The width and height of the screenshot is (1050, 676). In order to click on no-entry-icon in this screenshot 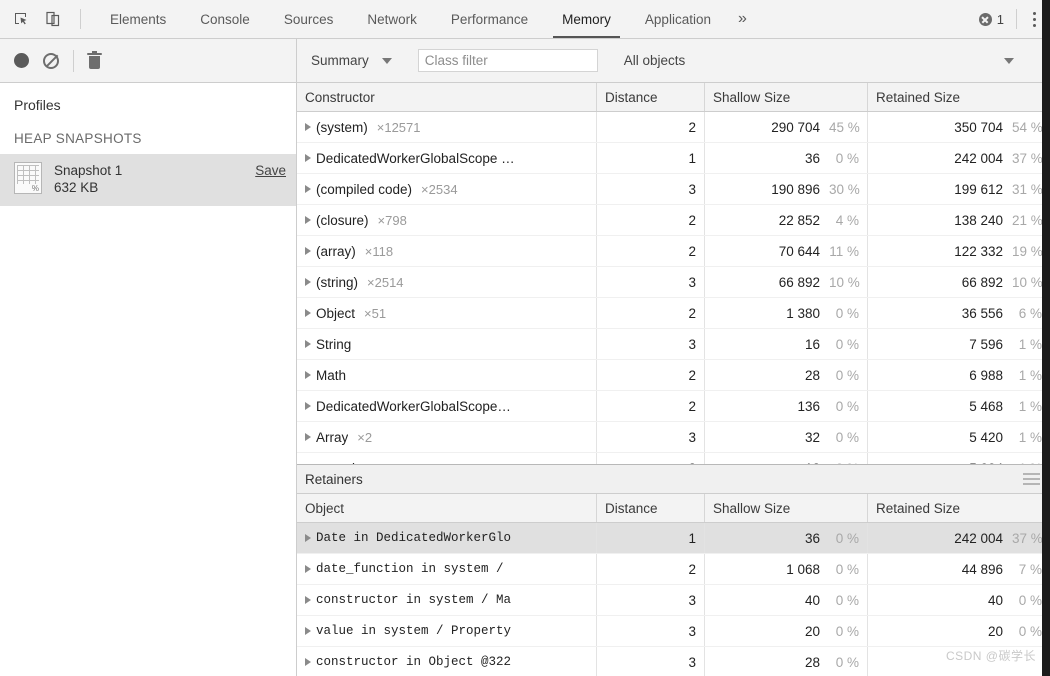, I will do `click(51, 60)`.